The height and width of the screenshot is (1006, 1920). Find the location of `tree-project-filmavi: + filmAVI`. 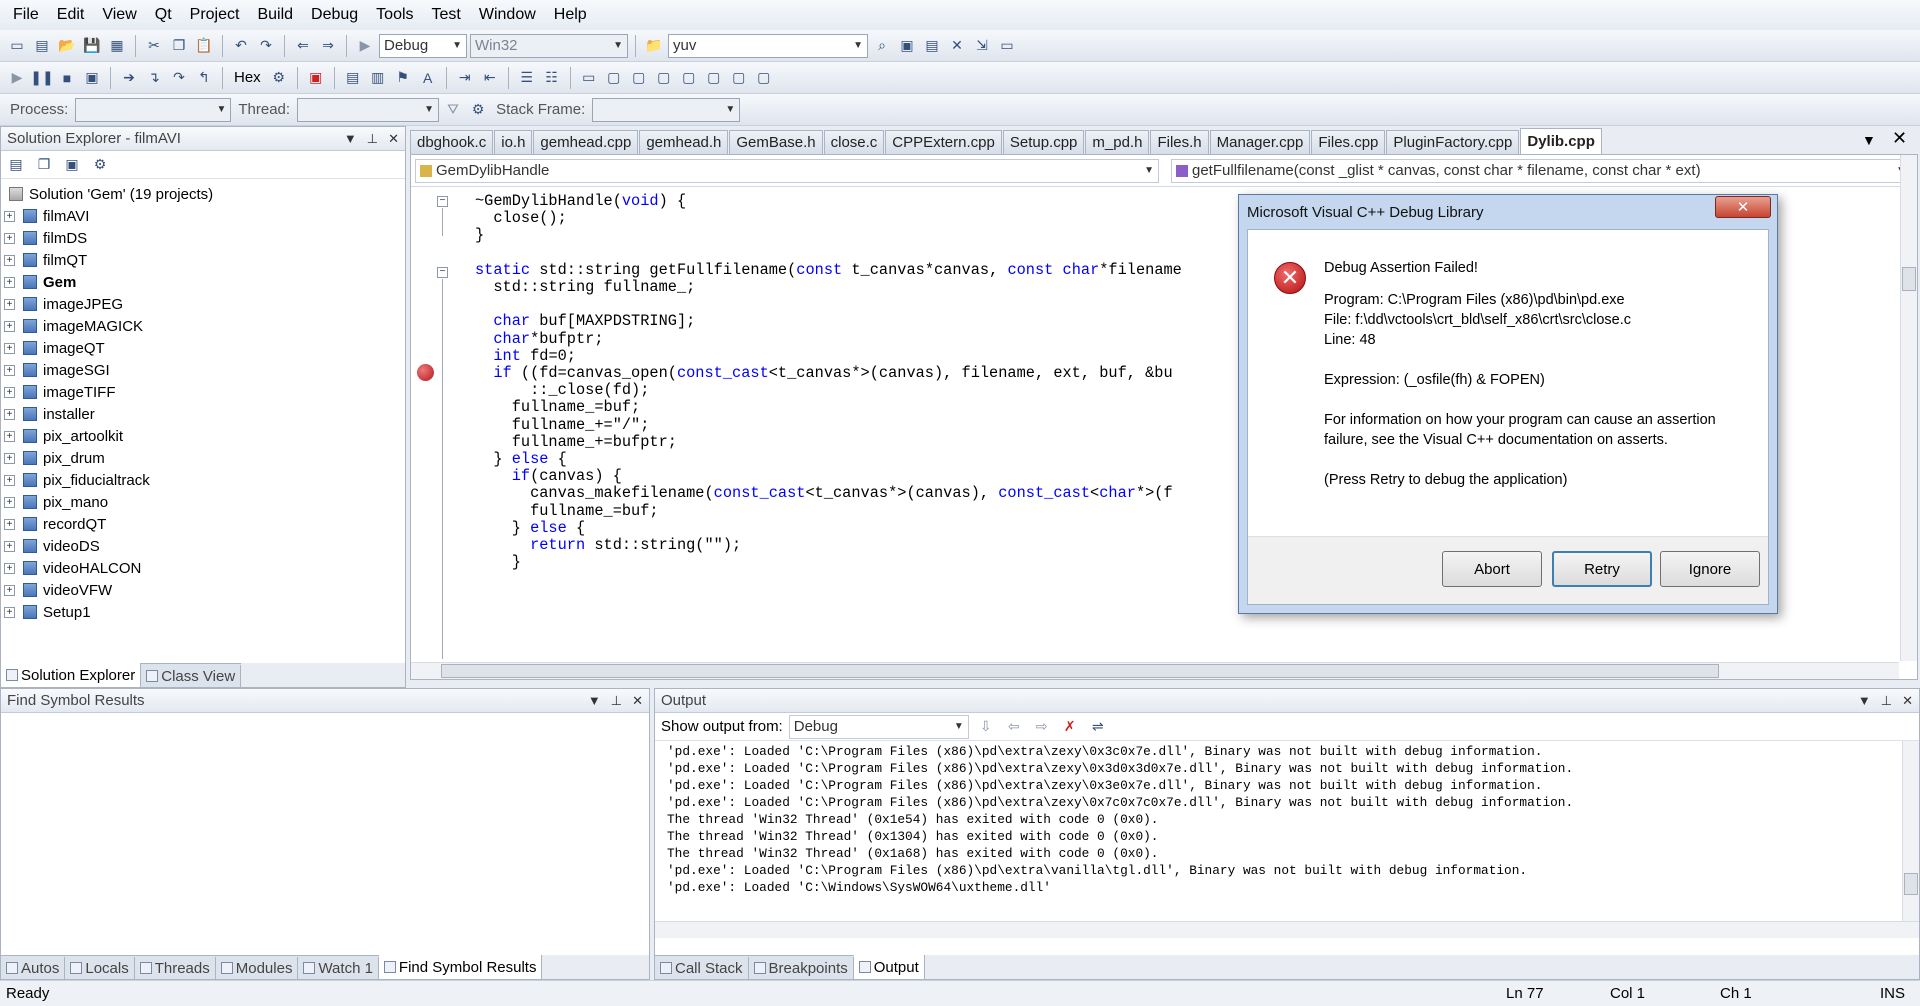

tree-project-filmavi: + filmAVI is located at coordinates (203, 216).